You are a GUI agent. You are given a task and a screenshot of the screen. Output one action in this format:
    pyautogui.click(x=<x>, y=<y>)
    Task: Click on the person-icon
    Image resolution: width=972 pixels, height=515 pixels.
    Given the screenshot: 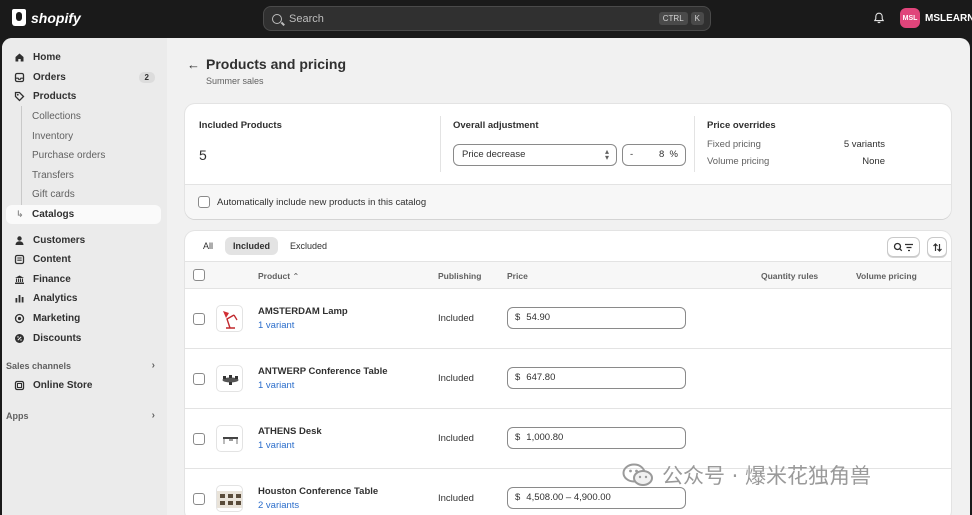 What is the action you would take?
    pyautogui.click(x=19, y=240)
    